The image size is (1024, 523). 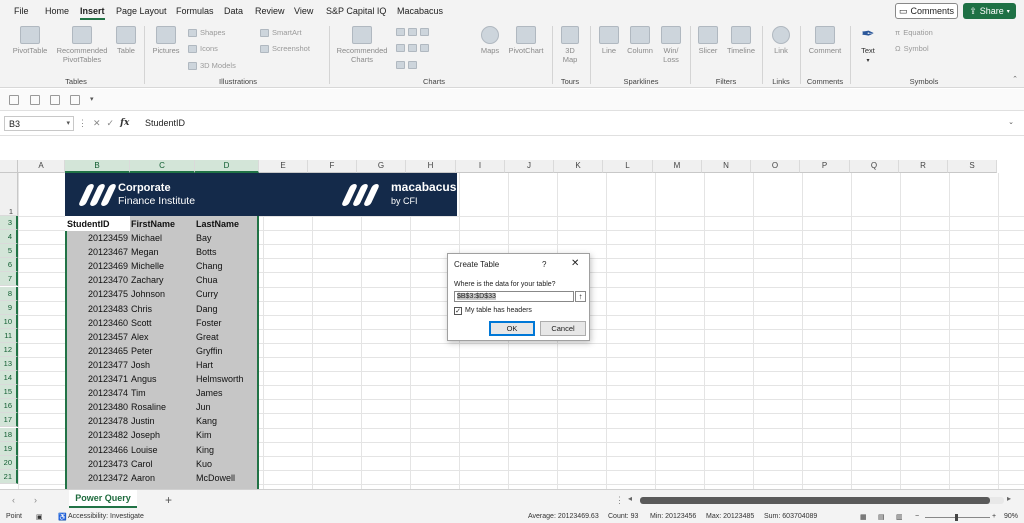 I want to click on menu-formulas: Formulas, so click(x=195, y=11).